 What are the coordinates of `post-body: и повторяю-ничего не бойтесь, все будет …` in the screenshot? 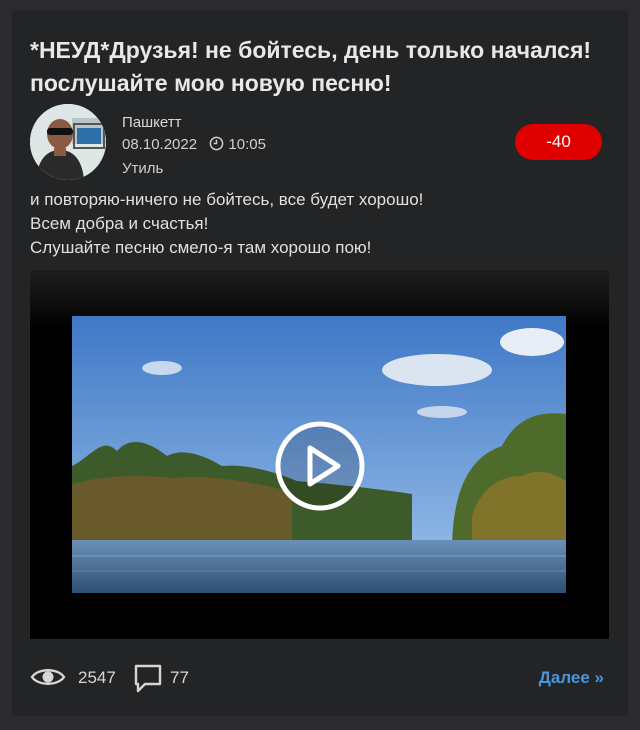 It's located at (226, 224).